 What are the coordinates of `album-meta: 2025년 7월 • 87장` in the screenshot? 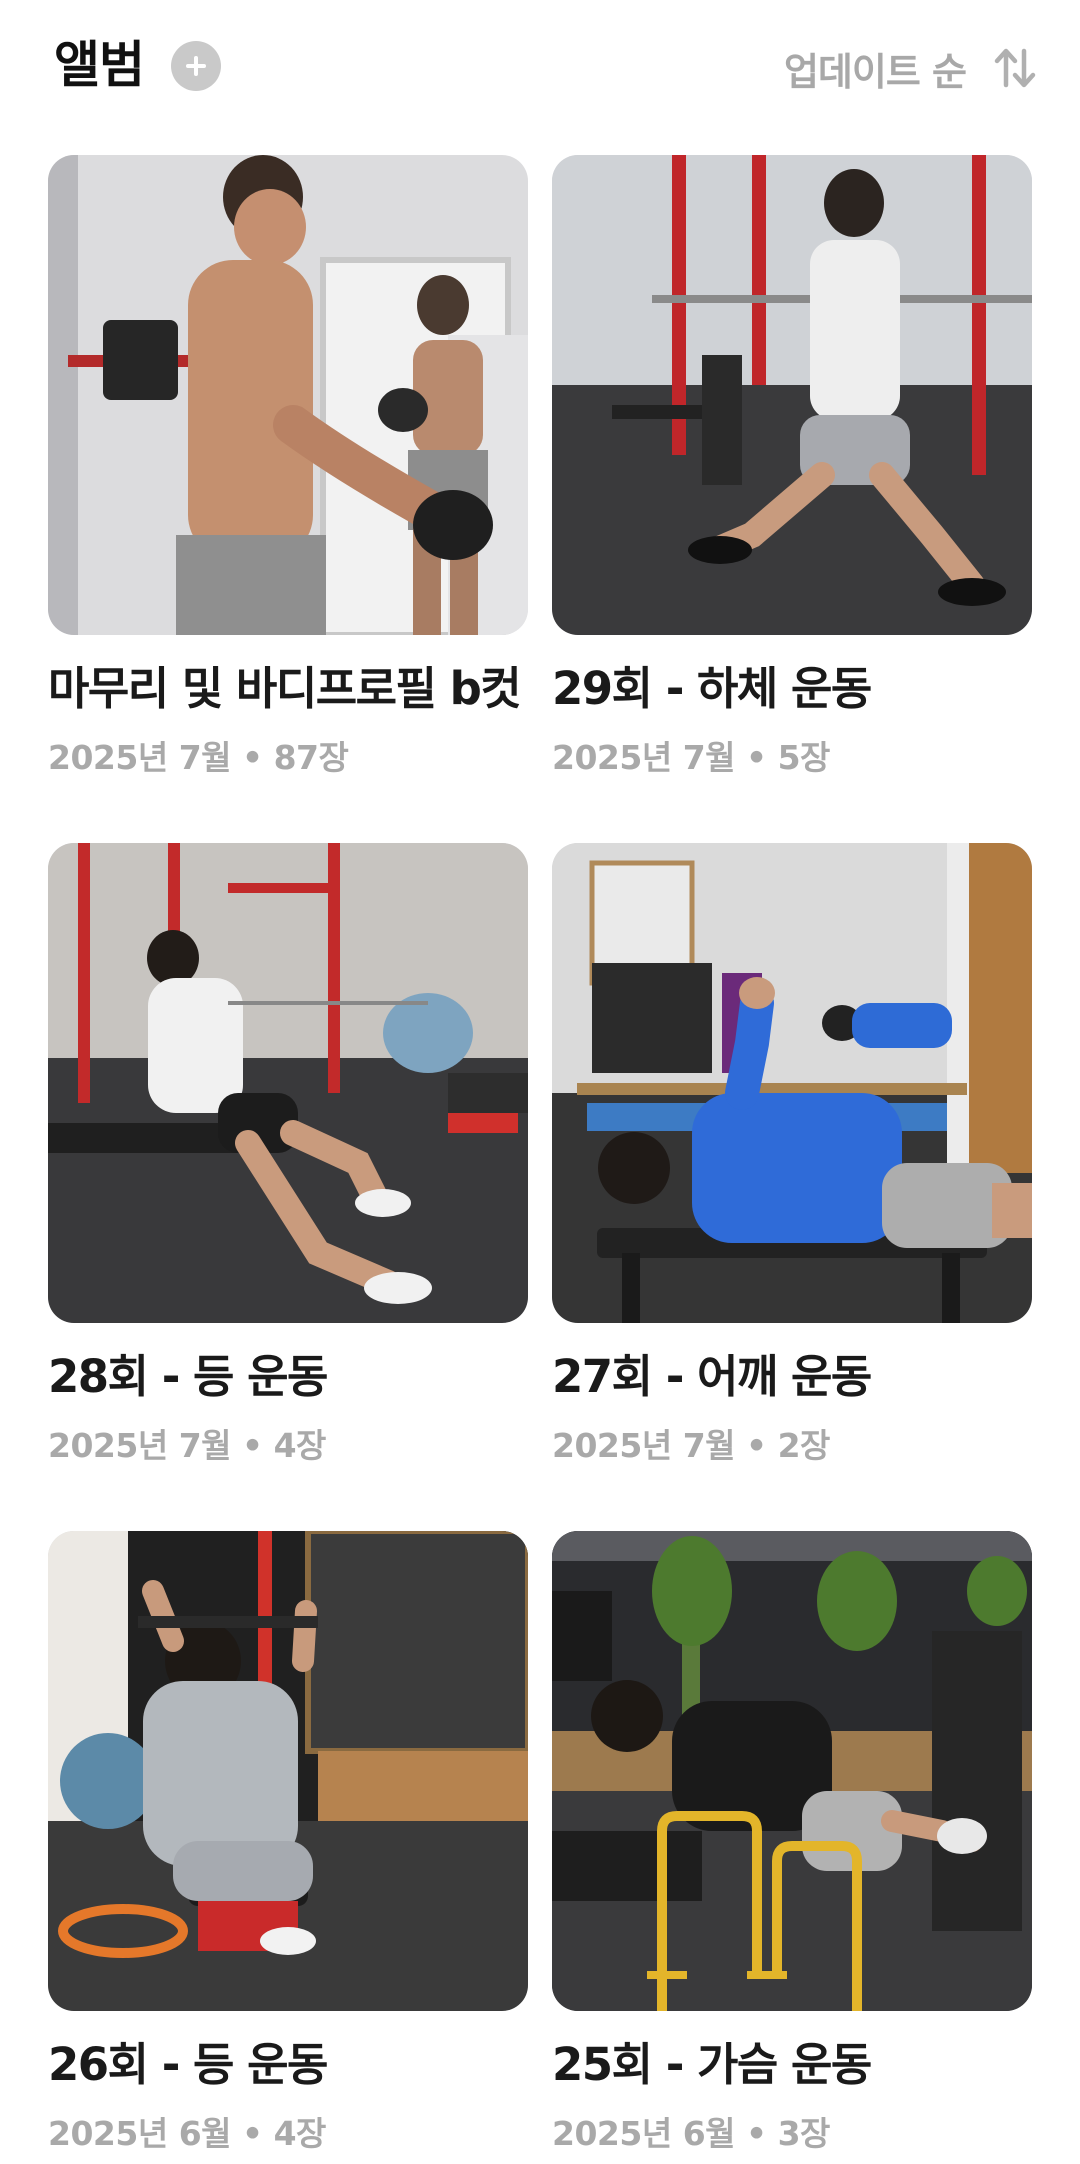 It's located at (198, 757).